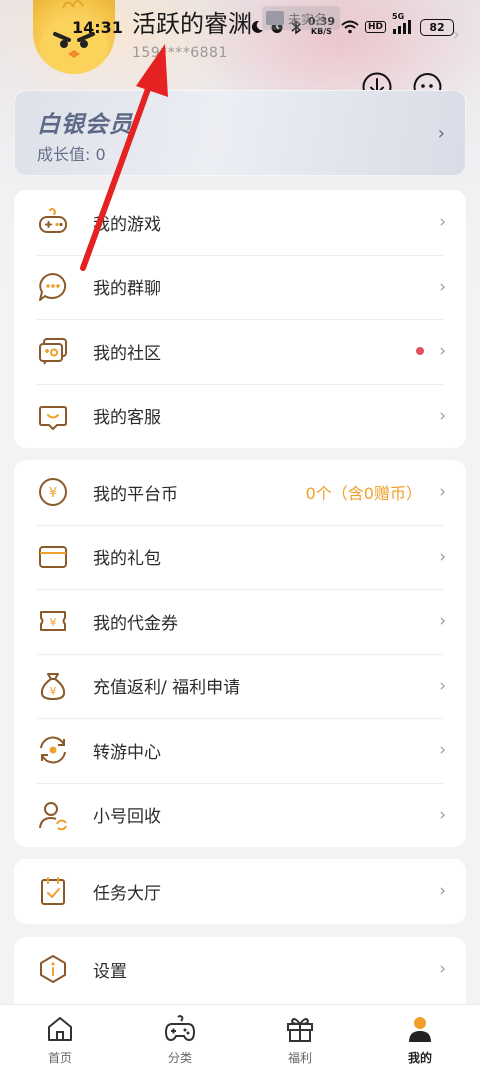 This screenshot has height=1072, width=480. I want to click on nav-label: 分类, so click(179, 1058).